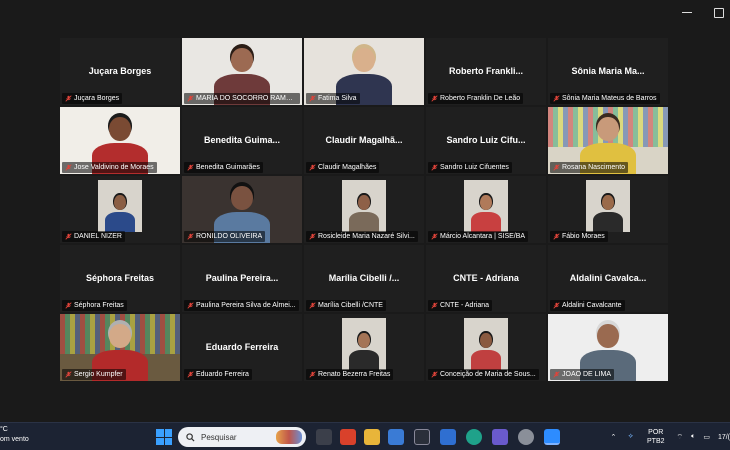 This screenshot has height=450, width=730. What do you see at coordinates (228, 167) in the screenshot?
I see `participant-name-text: Benedita Guimarães` at bounding box center [228, 167].